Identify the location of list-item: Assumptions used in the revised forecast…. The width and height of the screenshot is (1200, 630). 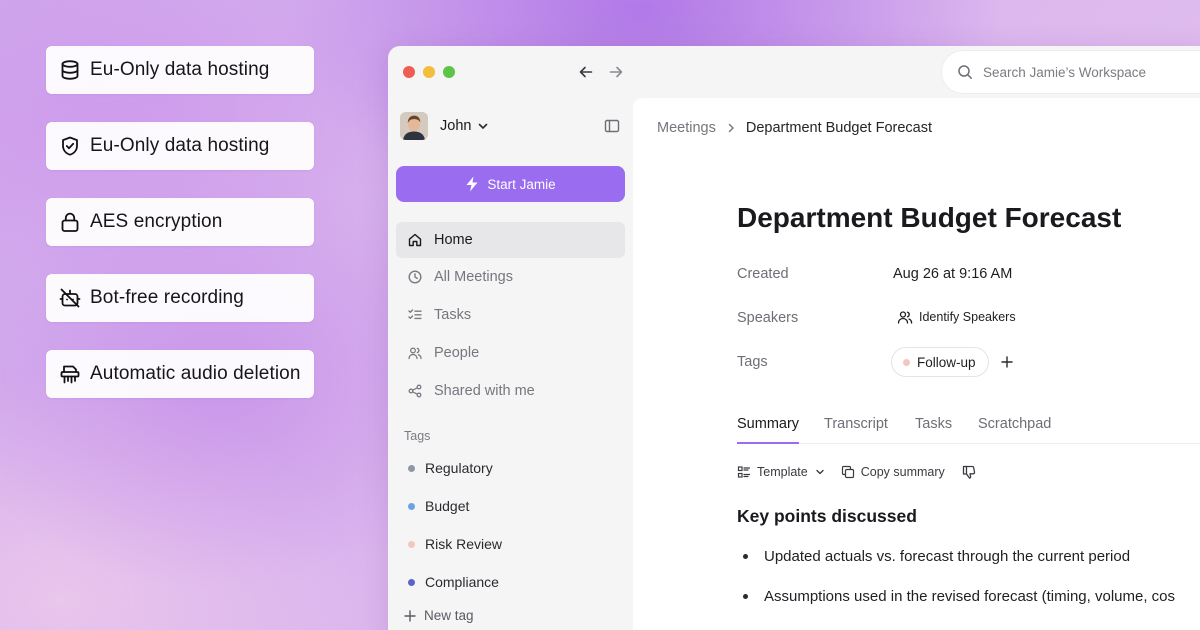
(959, 596).